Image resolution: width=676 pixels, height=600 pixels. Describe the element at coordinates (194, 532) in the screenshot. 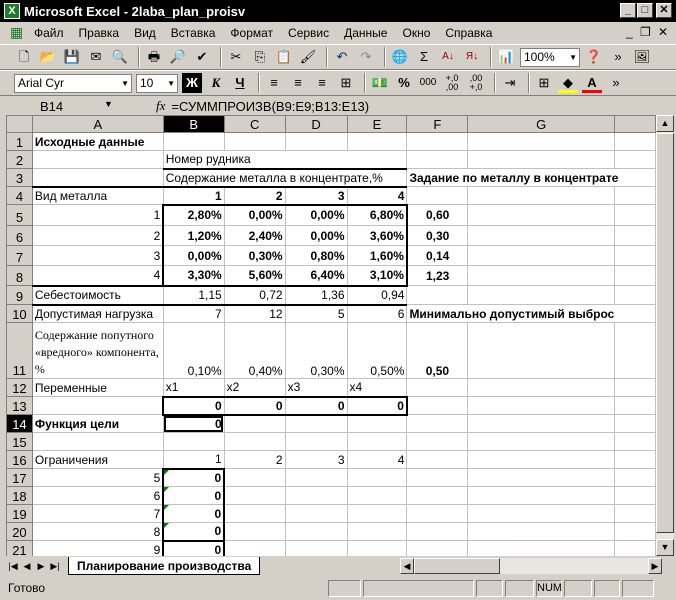

I see `cell-B20: 0` at that location.